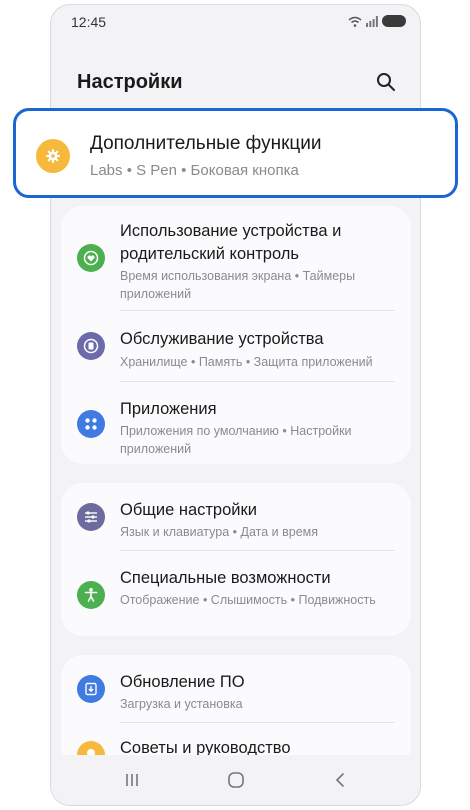 This screenshot has height=810, width=470. Describe the element at coordinates (355, 21) in the screenshot. I see `wifi-icon` at that location.